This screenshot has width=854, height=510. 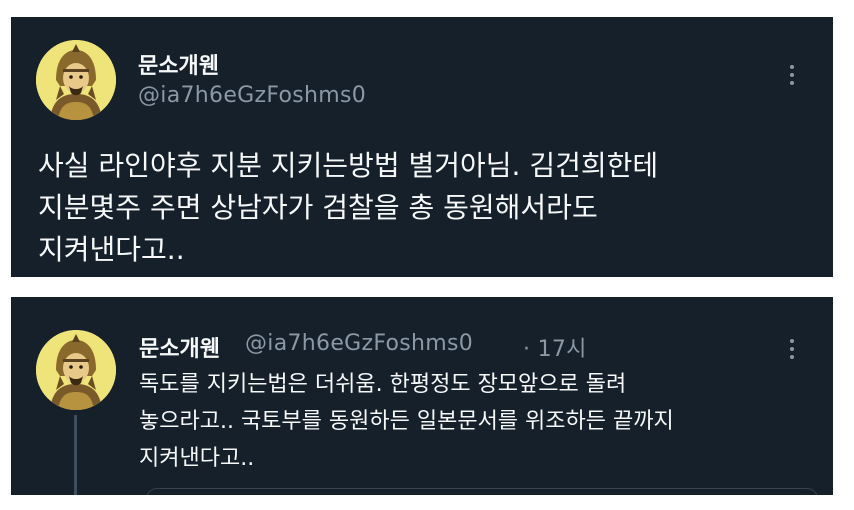 What do you see at coordinates (555, 347) in the screenshot?
I see `tweet-timestamp: · 17시` at bounding box center [555, 347].